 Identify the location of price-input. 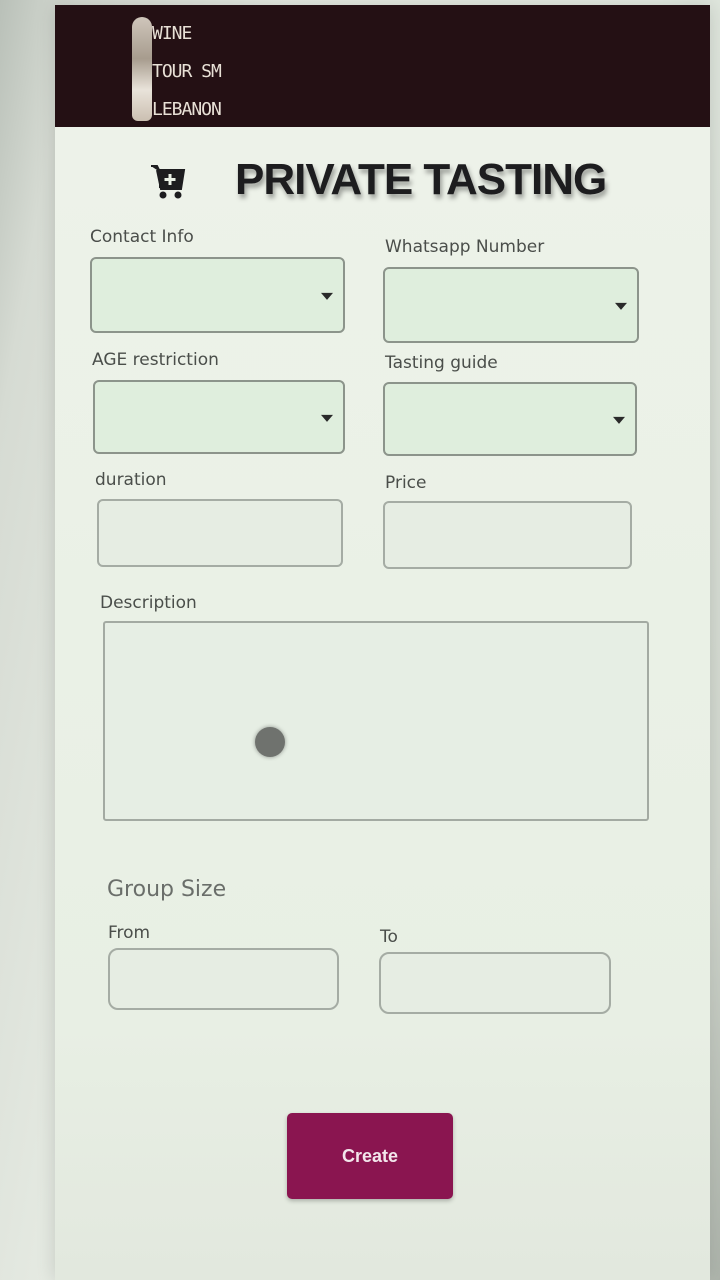
(507, 535).